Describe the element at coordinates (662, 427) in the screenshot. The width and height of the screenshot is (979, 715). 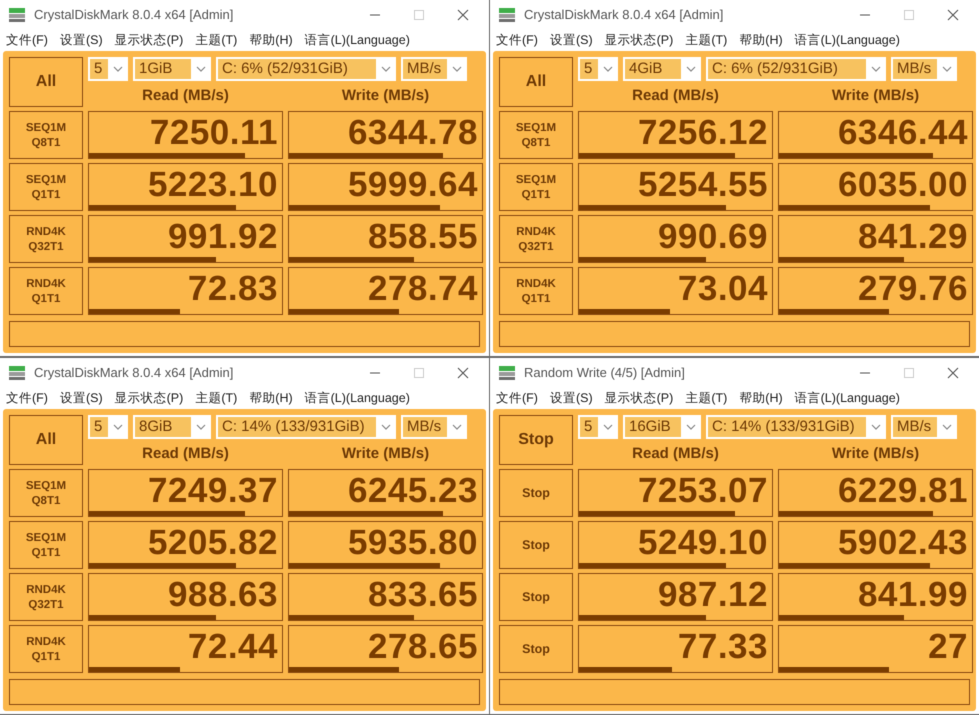
I see `size-dropdown: 16GiB` at that location.